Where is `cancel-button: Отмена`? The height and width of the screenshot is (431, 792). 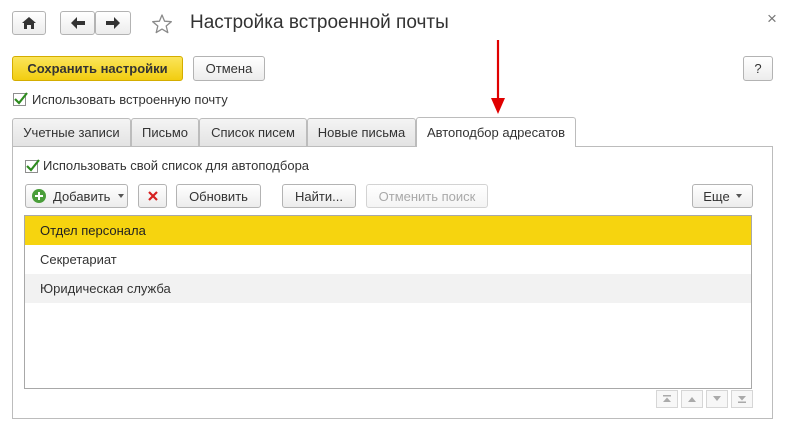
cancel-button: Отмена is located at coordinates (229, 68).